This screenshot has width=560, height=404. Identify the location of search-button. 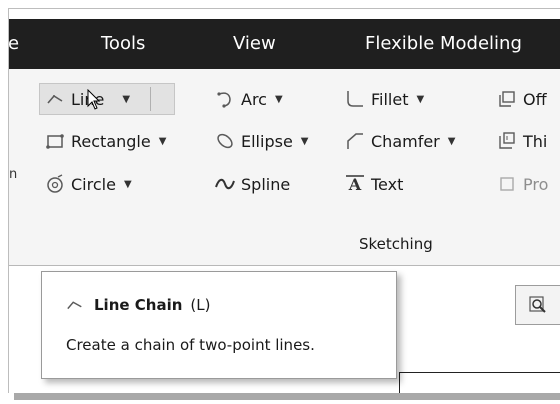
(537, 305).